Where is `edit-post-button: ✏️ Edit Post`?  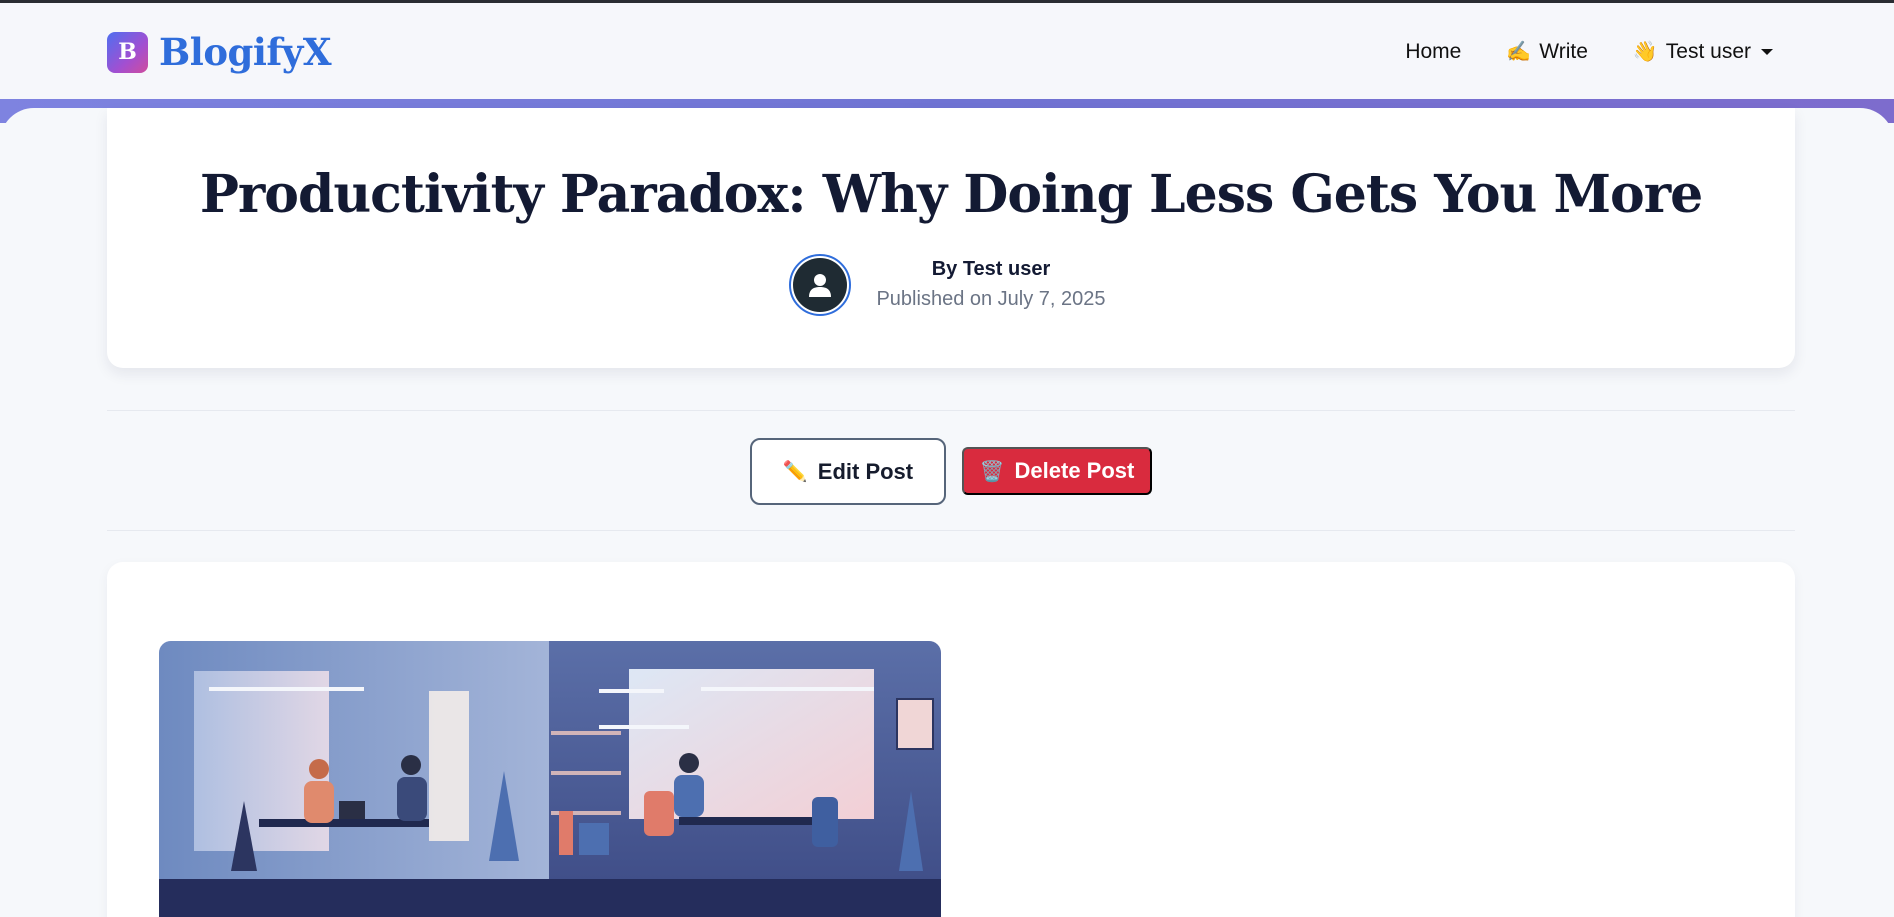 edit-post-button: ✏️ Edit Post is located at coordinates (848, 471).